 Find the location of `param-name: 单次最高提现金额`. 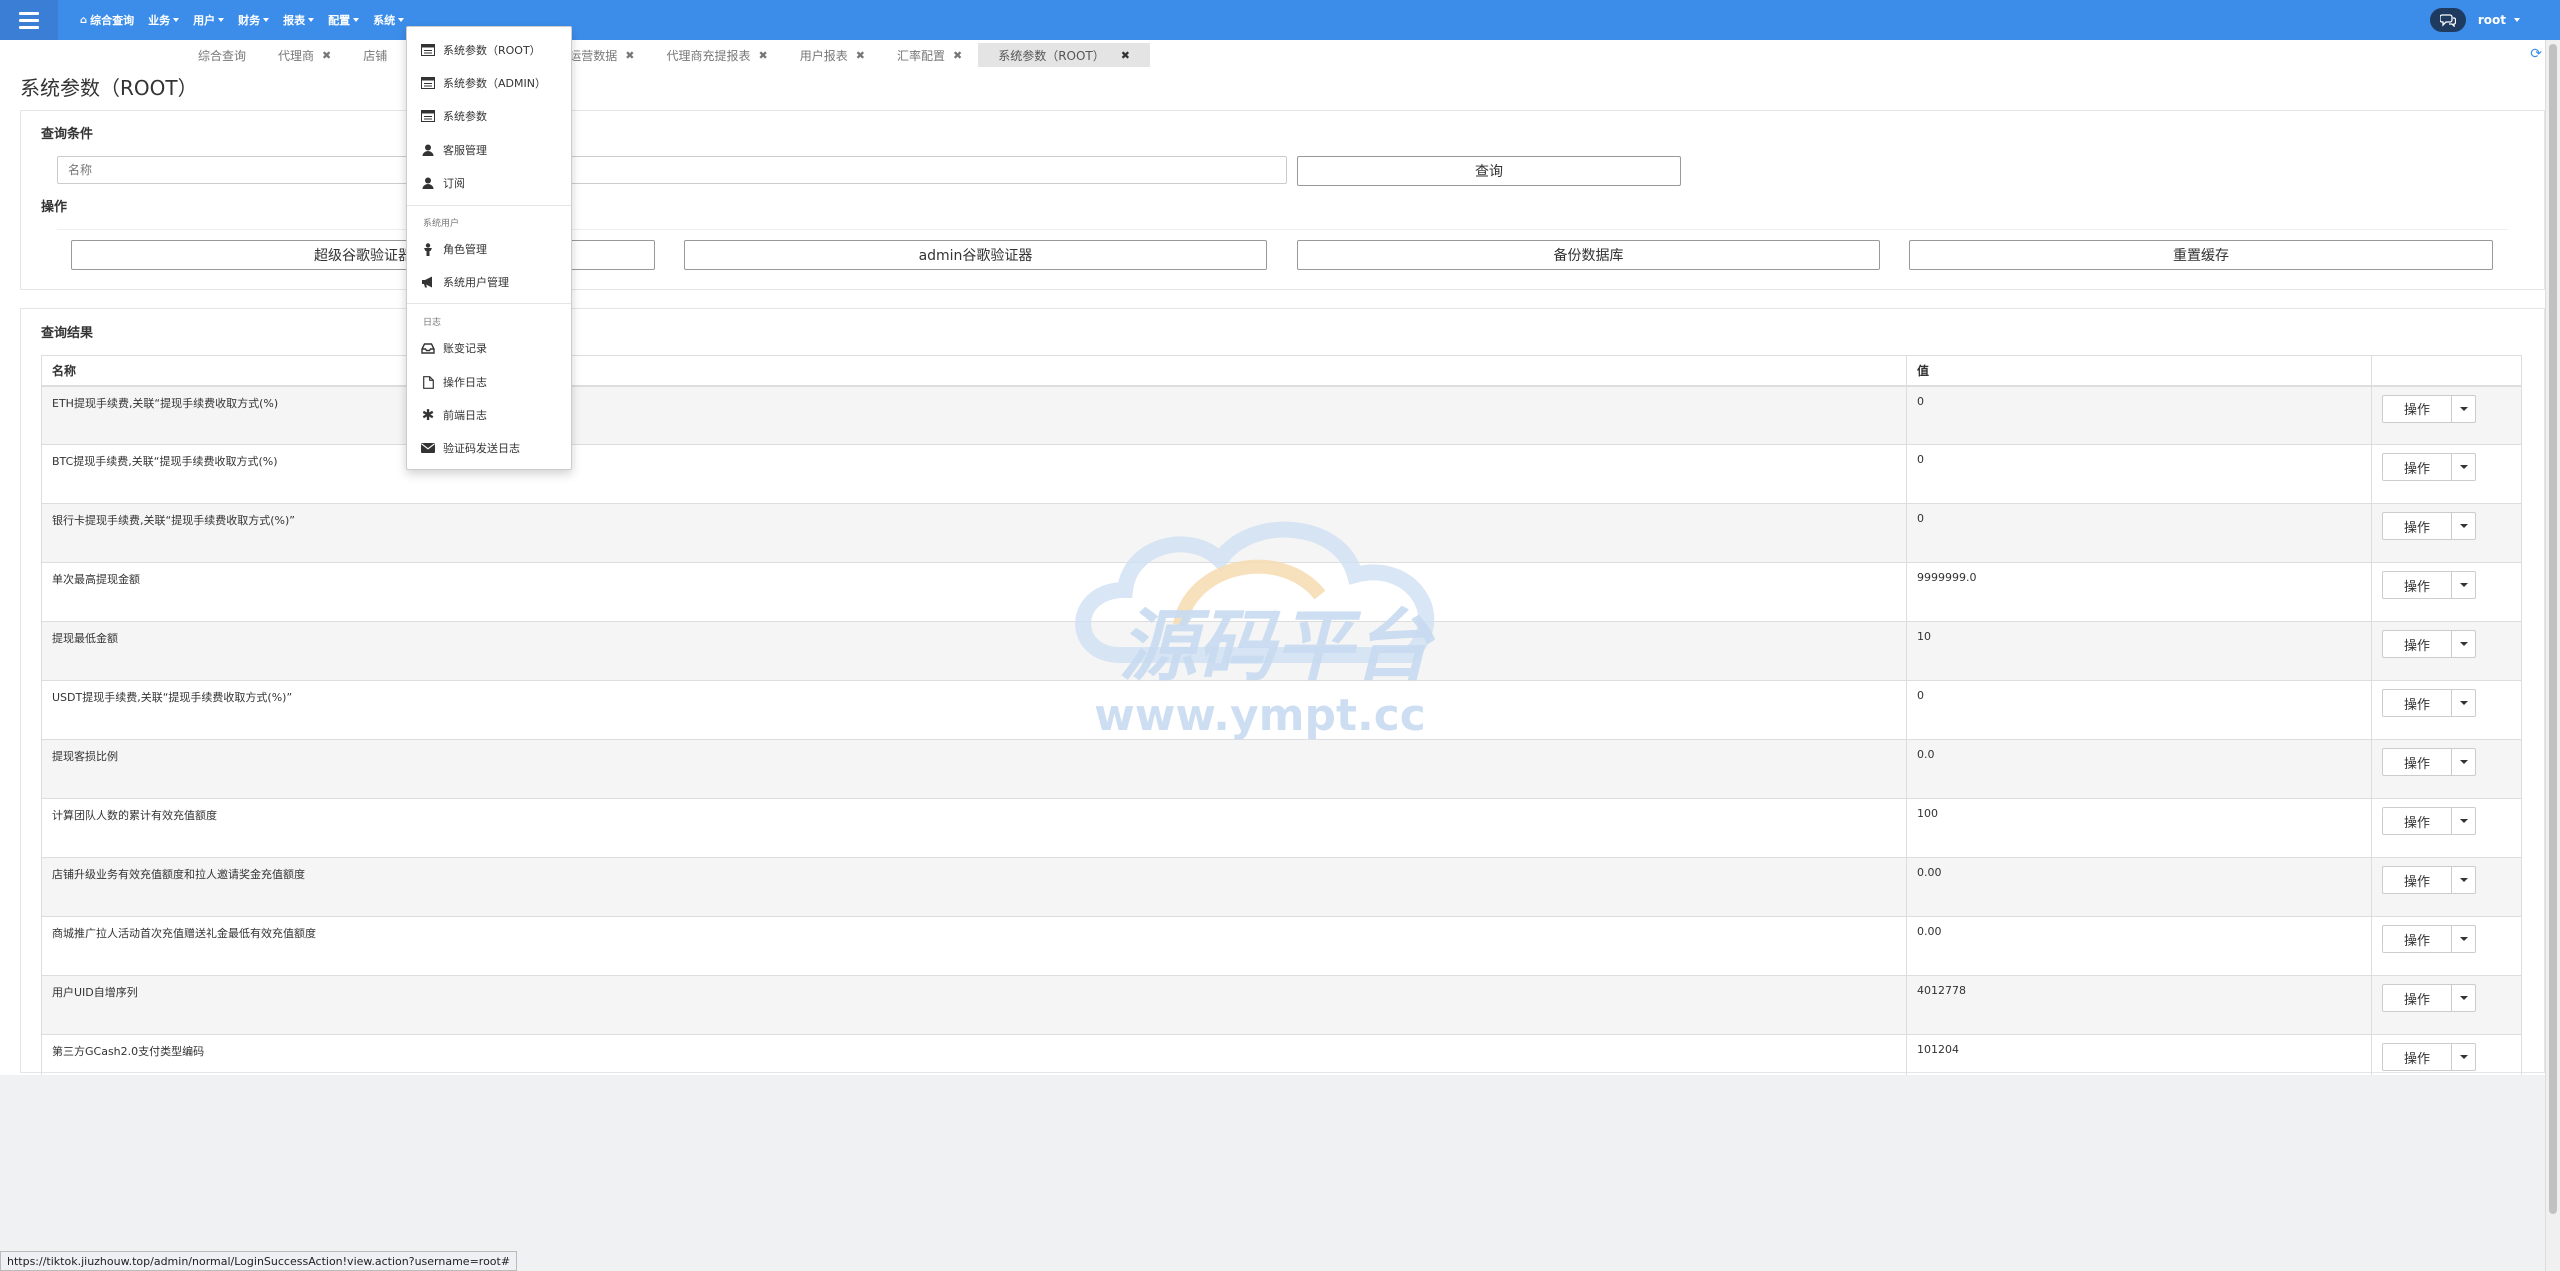

param-name: 单次最高提现金额 is located at coordinates (974, 592).